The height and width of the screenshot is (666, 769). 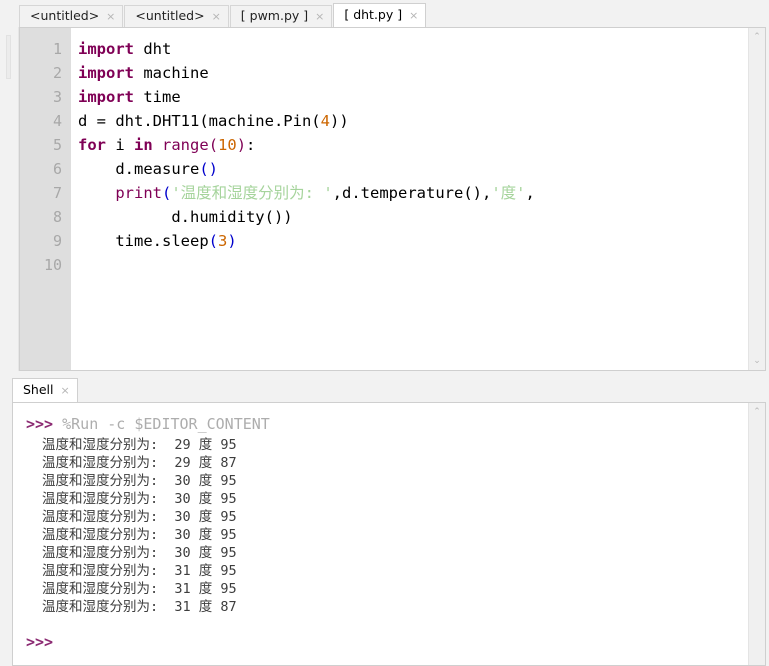 What do you see at coordinates (153, 49) in the screenshot?
I see `code-token: dht` at bounding box center [153, 49].